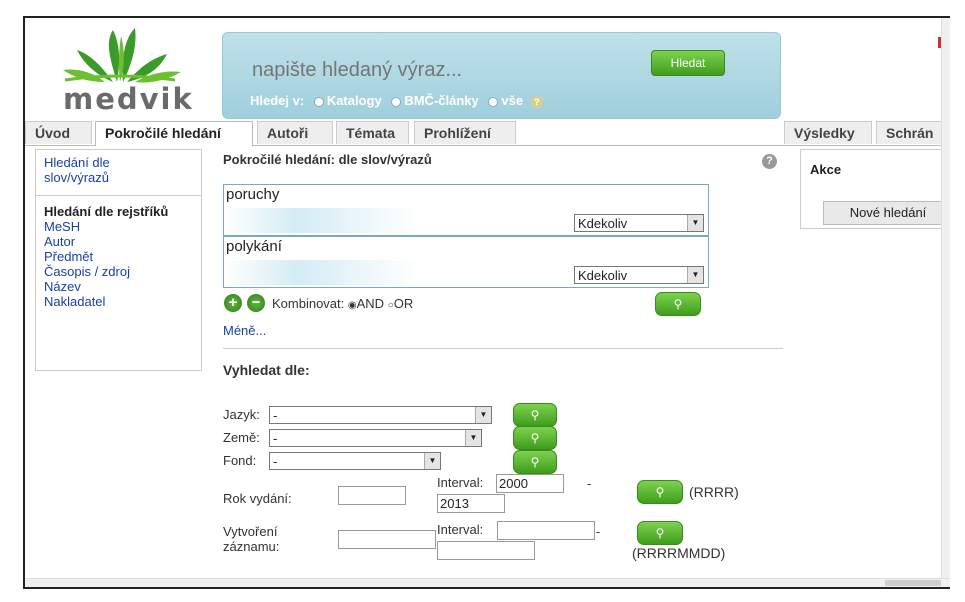  I want to click on sidebar-link-author: Autor, so click(118, 241).